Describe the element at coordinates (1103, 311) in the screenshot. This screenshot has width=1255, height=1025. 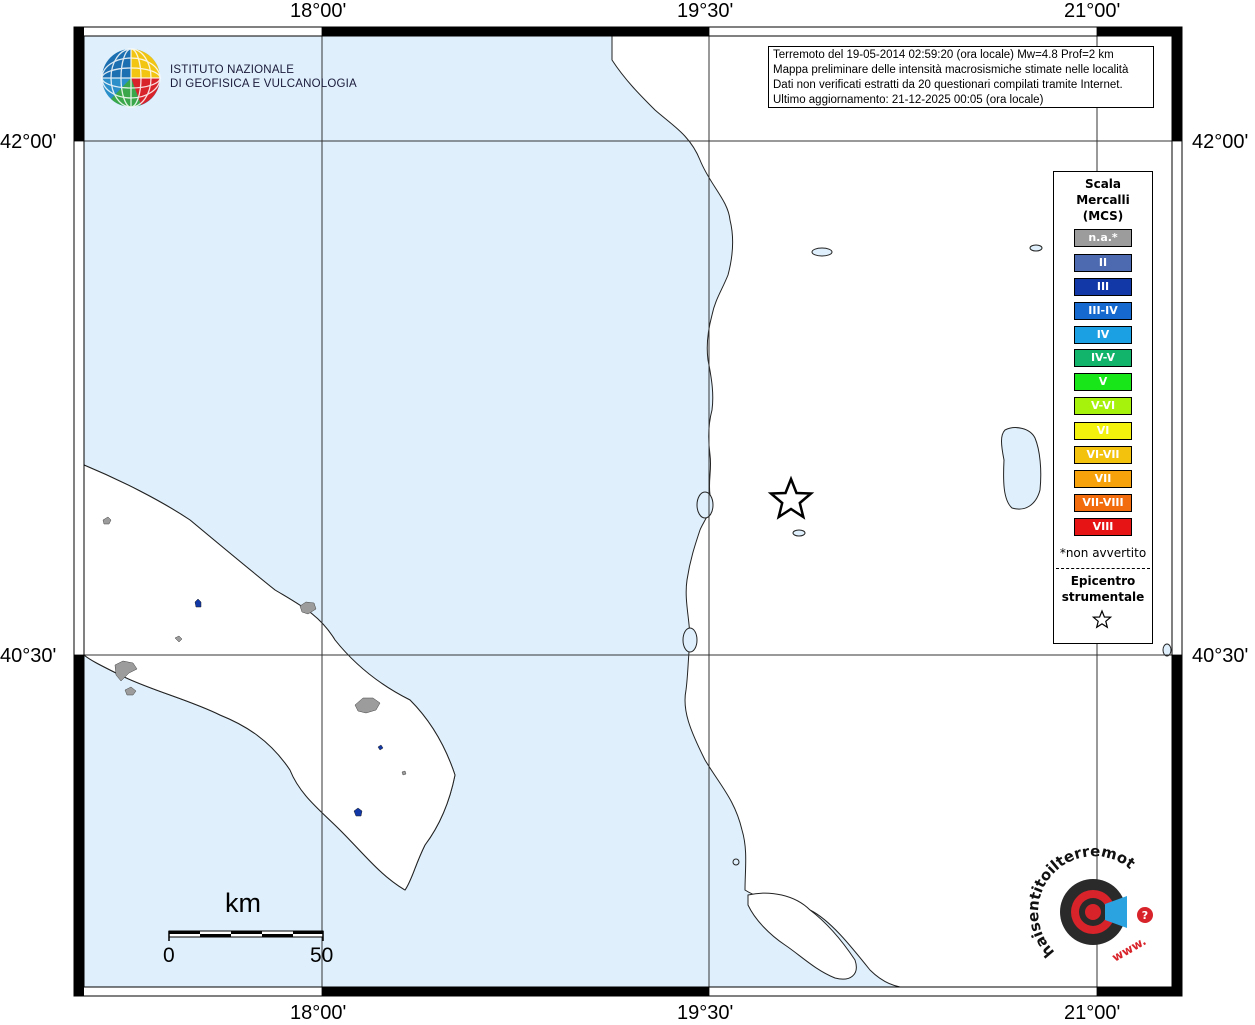
I see `legend-swatch: III-IV` at that location.